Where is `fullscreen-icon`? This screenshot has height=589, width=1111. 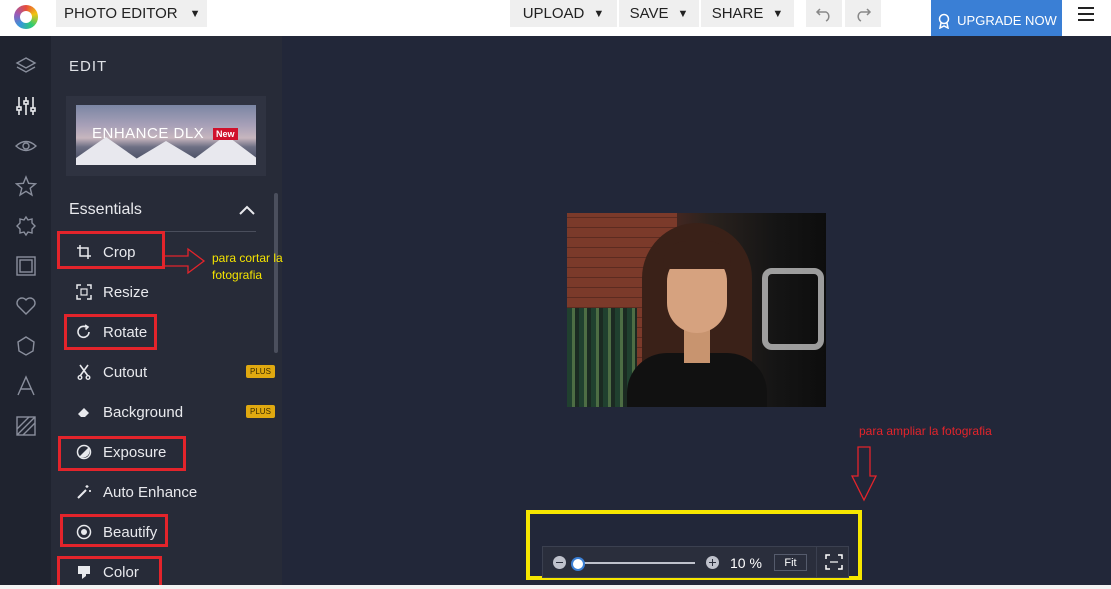
fullscreen-icon is located at coordinates (833, 562).